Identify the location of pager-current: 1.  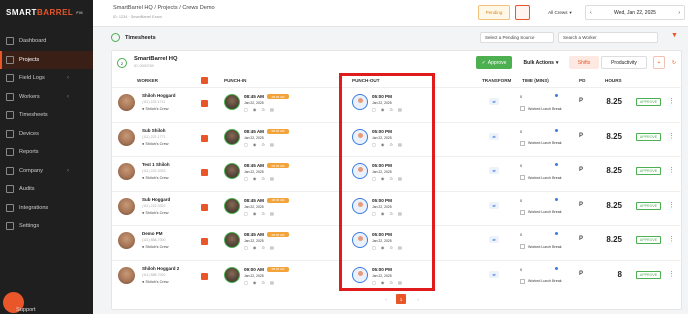
(401, 299).